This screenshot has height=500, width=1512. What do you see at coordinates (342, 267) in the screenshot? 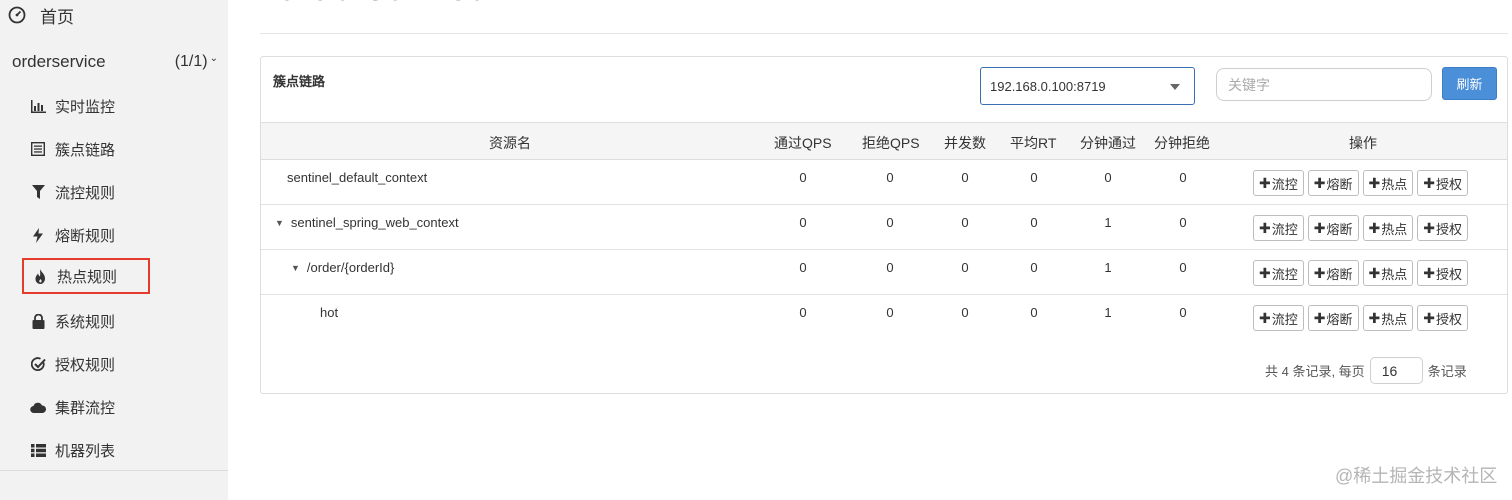
I see `resource-name: ▼ /order/{orderId}` at bounding box center [342, 267].